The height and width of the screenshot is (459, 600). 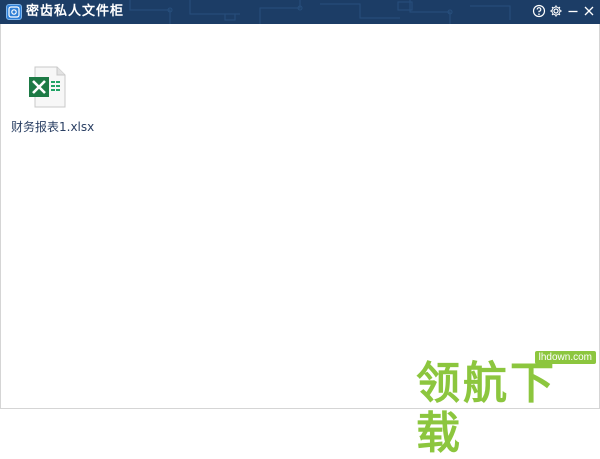 I want to click on close-icon, so click(x=589, y=11).